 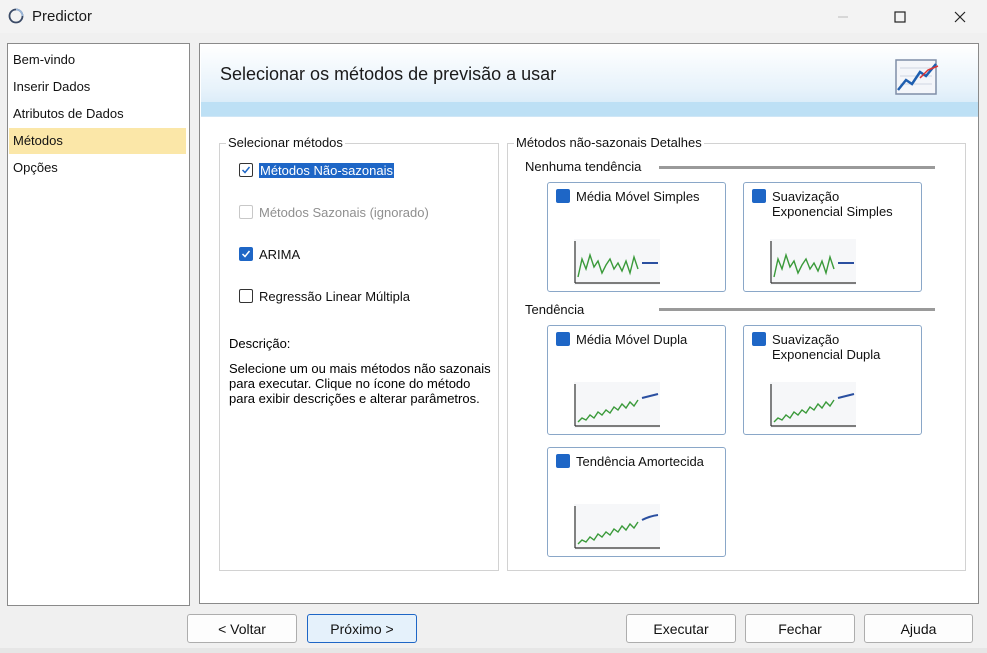 What do you see at coordinates (555, 309) in the screenshot?
I see `trend-label: Tendência` at bounding box center [555, 309].